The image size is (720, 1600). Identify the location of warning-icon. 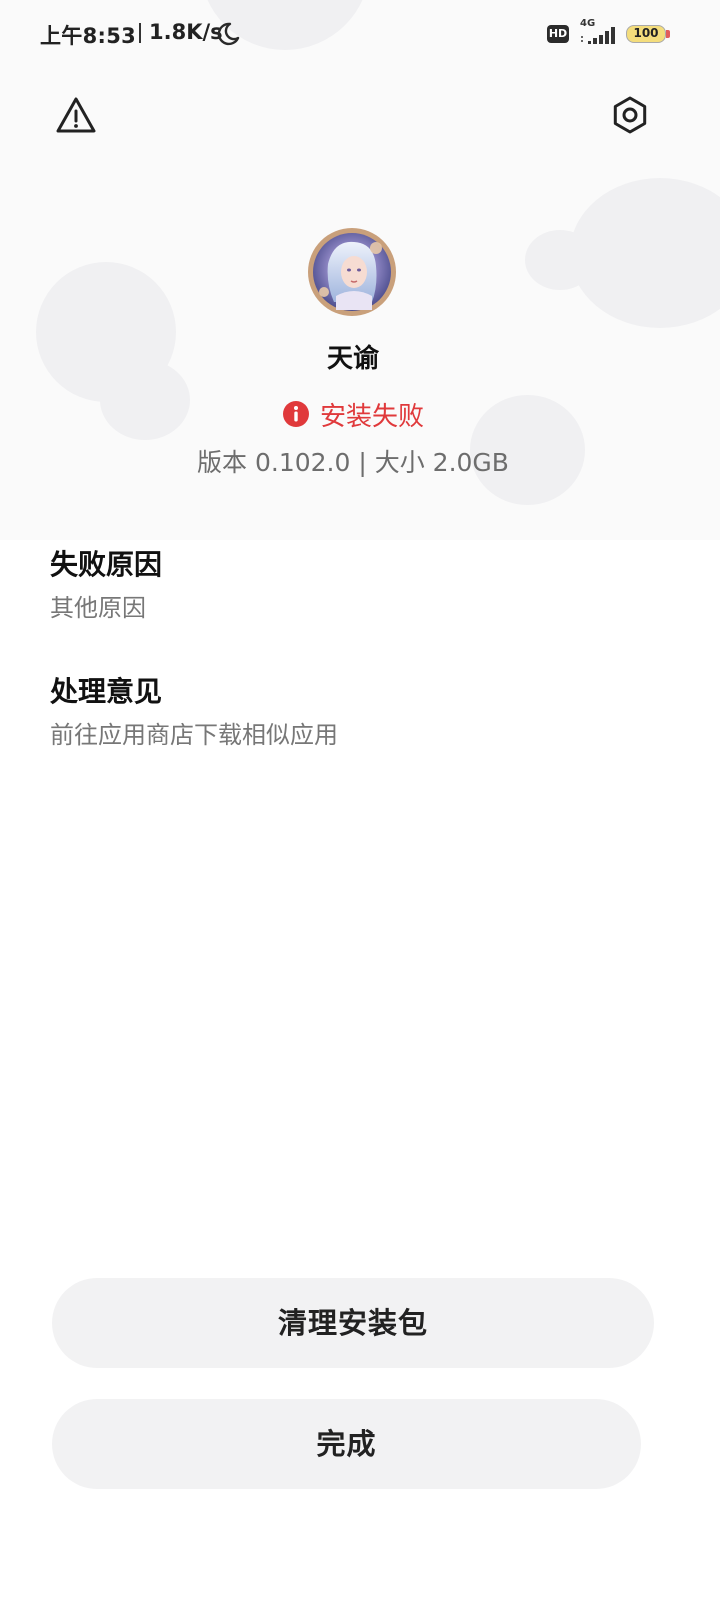
(76, 116).